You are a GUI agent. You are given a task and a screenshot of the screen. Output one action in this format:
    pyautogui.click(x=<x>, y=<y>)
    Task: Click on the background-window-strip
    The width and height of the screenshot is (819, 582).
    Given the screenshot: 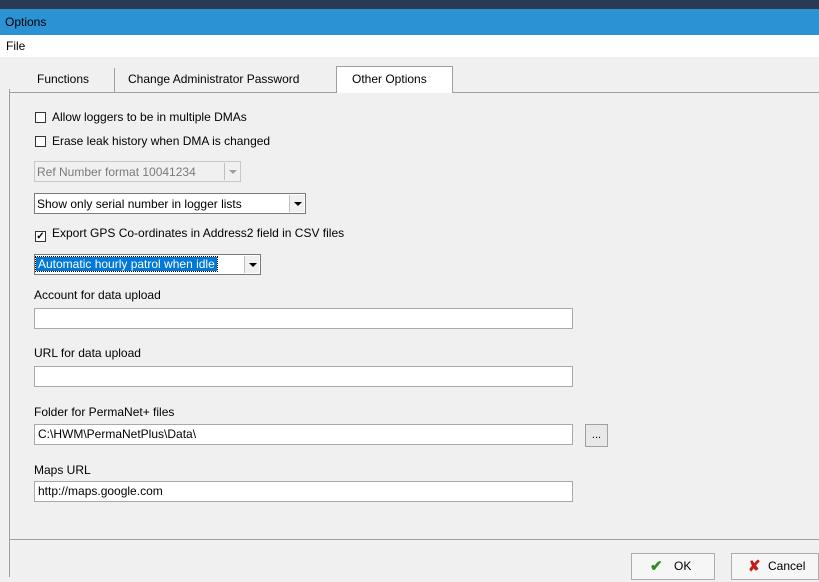 What is the action you would take?
    pyautogui.click(x=409, y=4)
    